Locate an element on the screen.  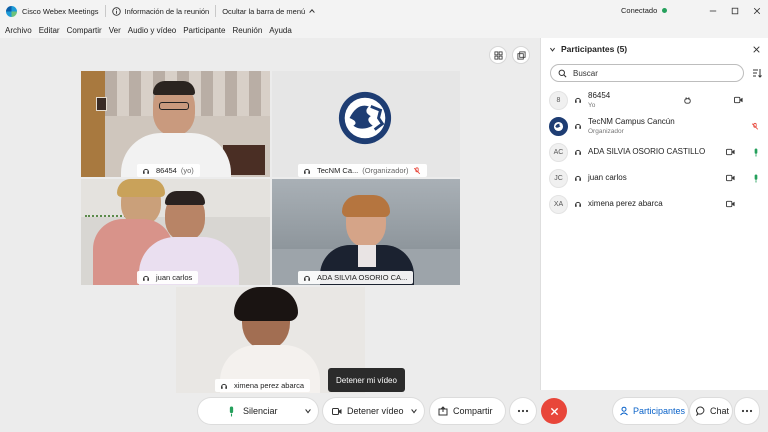
webex-logo-icon is located at coordinates (11, 11).